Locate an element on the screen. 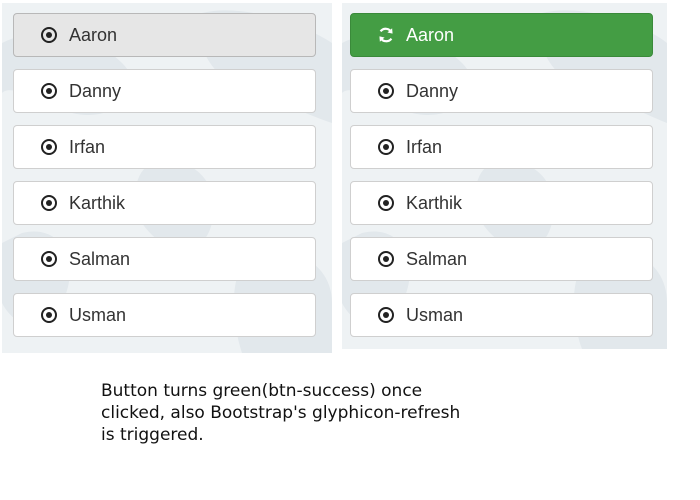 The height and width of the screenshot is (500, 700). right-button-danny: Danny is located at coordinates (501, 91).